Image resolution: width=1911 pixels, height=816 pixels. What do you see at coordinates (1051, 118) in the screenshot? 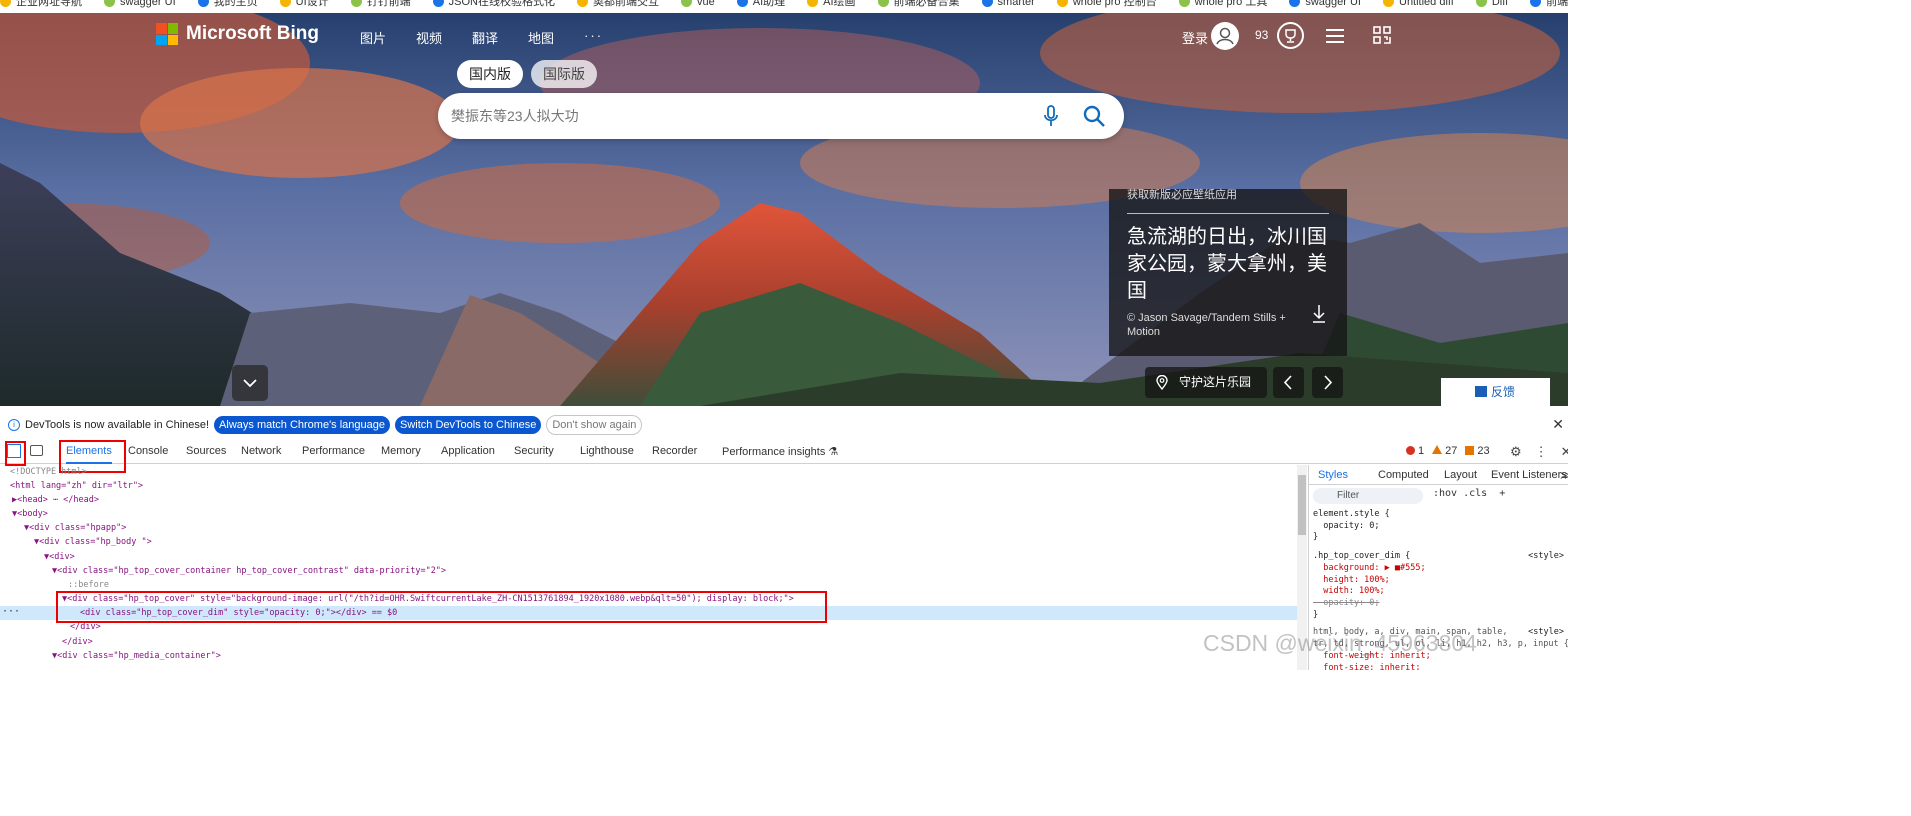
I see `microphone-icon` at bounding box center [1051, 118].